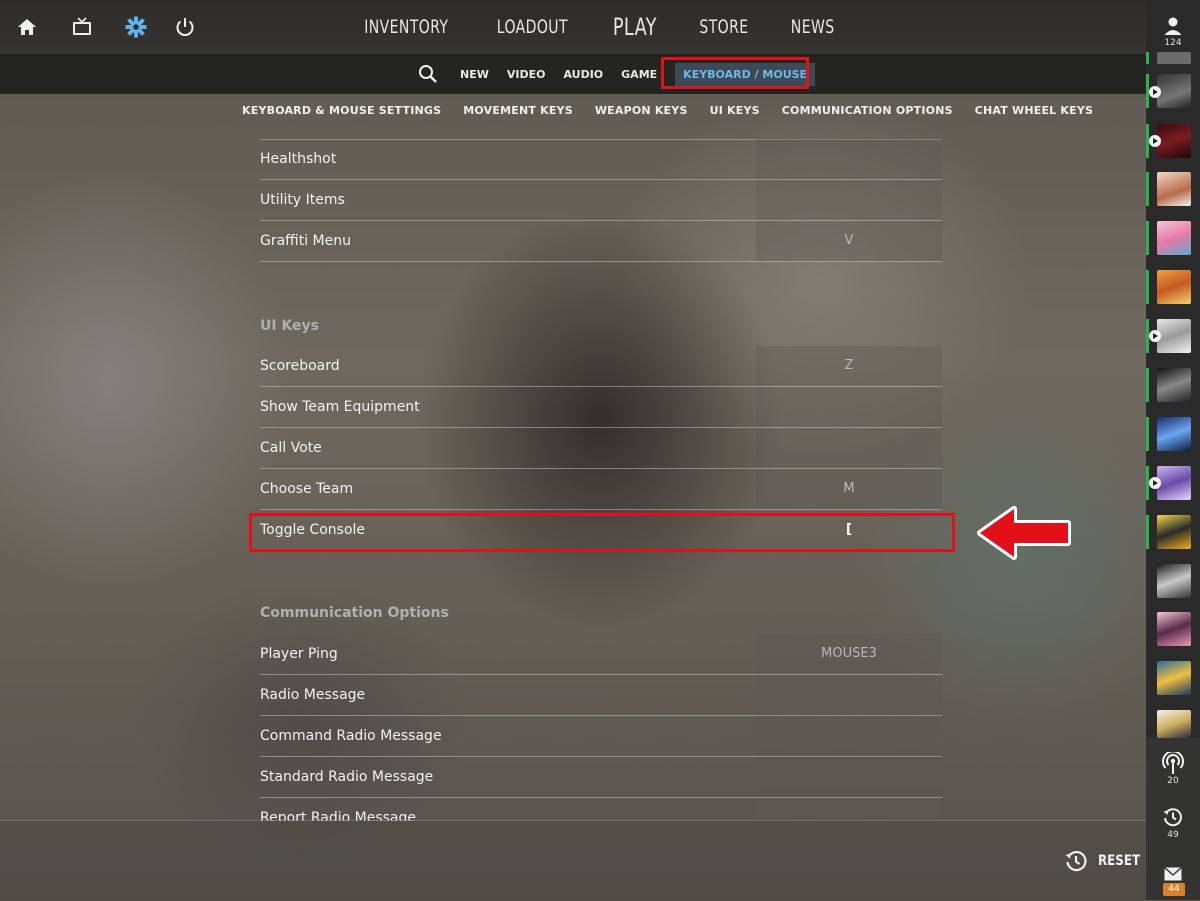 Image resolution: width=1200 pixels, height=901 pixels. Describe the element at coordinates (867, 110) in the screenshot. I see `subnav-communication-options: COMMUNICATION OPTIONS` at that location.